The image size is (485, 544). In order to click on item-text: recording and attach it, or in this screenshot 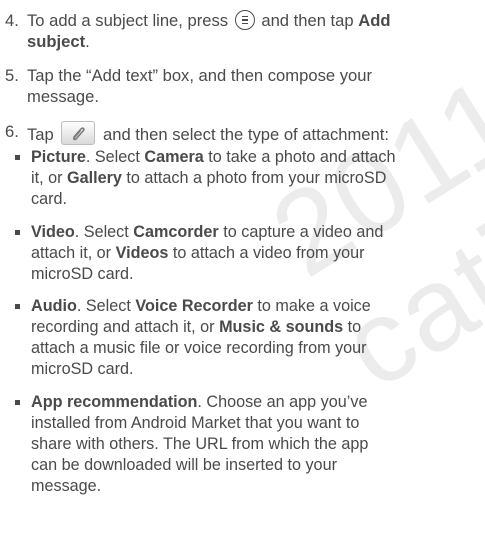, I will do `click(125, 327)`.